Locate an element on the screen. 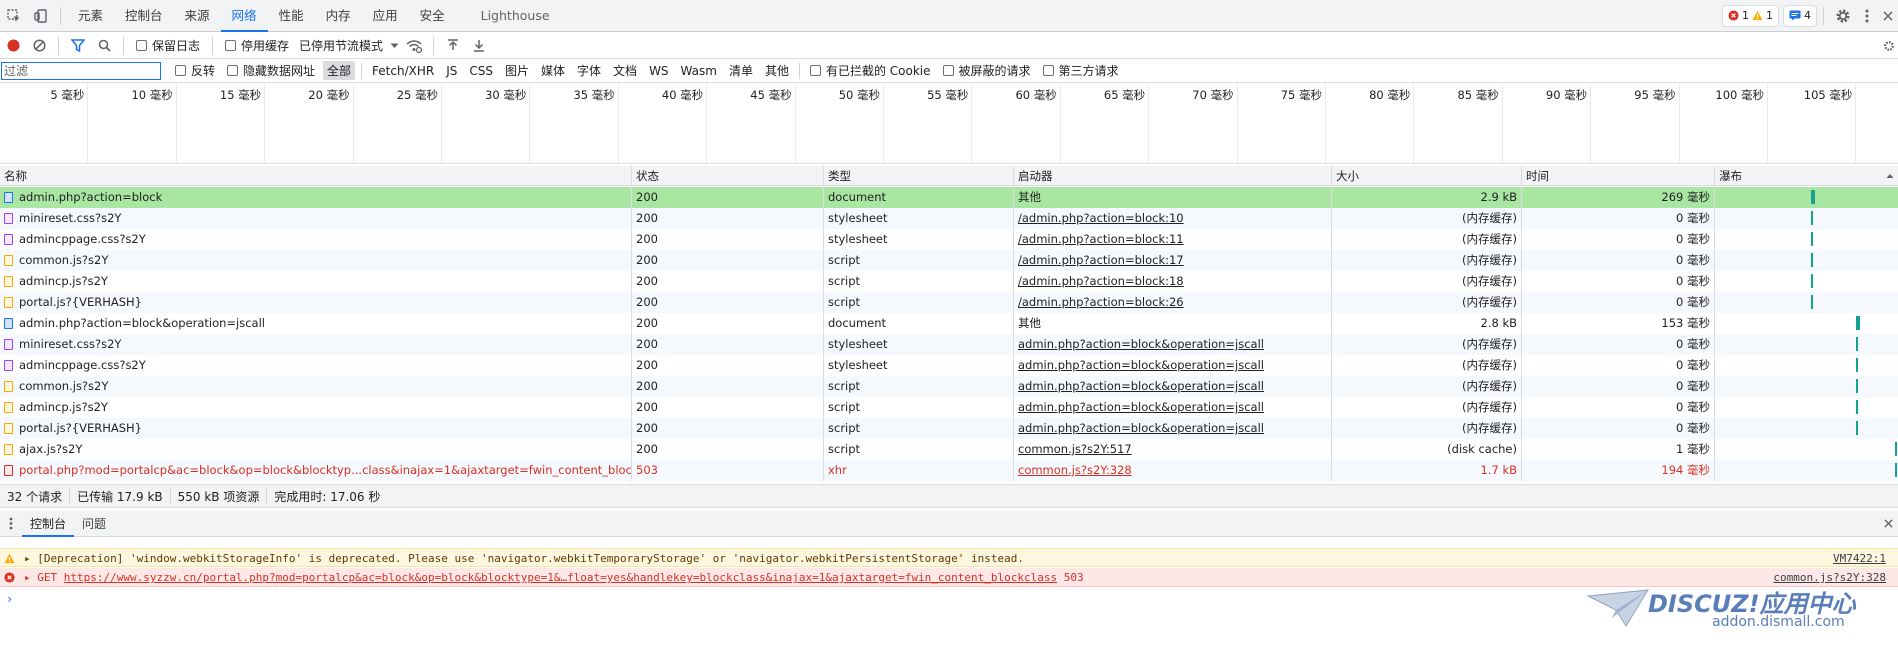 The image size is (1898, 647). request-initiator: /admin.php?action=block:26 is located at coordinates (1101, 302).